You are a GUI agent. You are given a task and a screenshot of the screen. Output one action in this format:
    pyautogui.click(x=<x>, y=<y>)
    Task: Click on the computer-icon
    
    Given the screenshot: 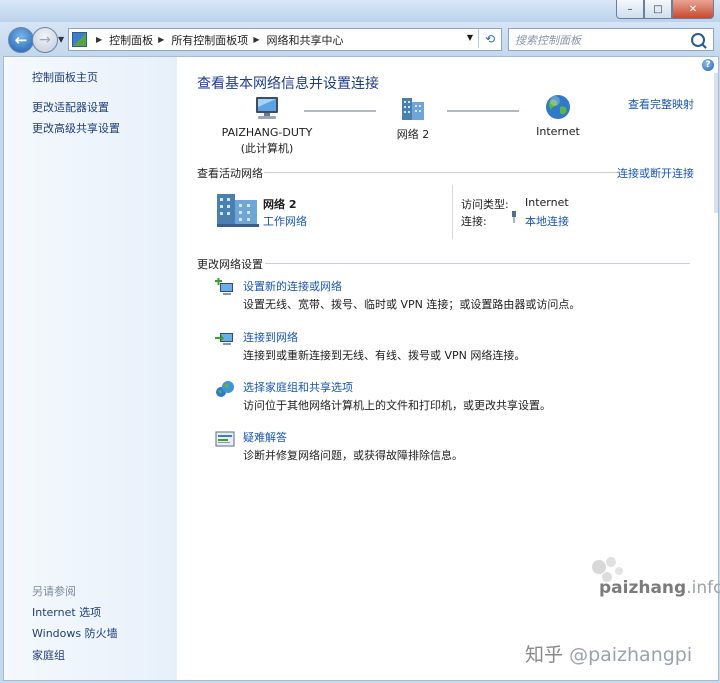 What is the action you would take?
    pyautogui.click(x=267, y=108)
    